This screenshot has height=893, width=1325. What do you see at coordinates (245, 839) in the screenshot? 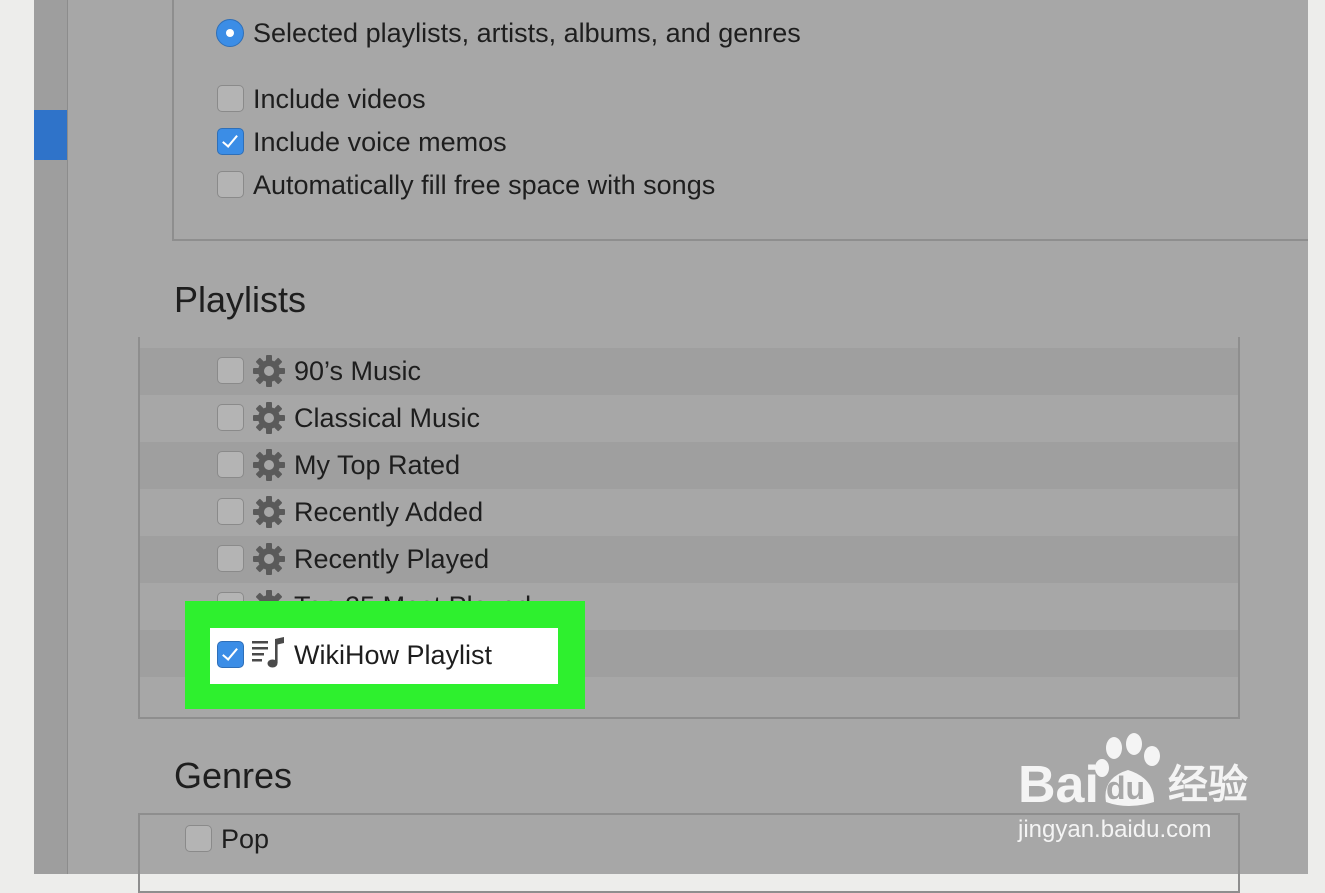
I see `genre-label: Pop` at bounding box center [245, 839].